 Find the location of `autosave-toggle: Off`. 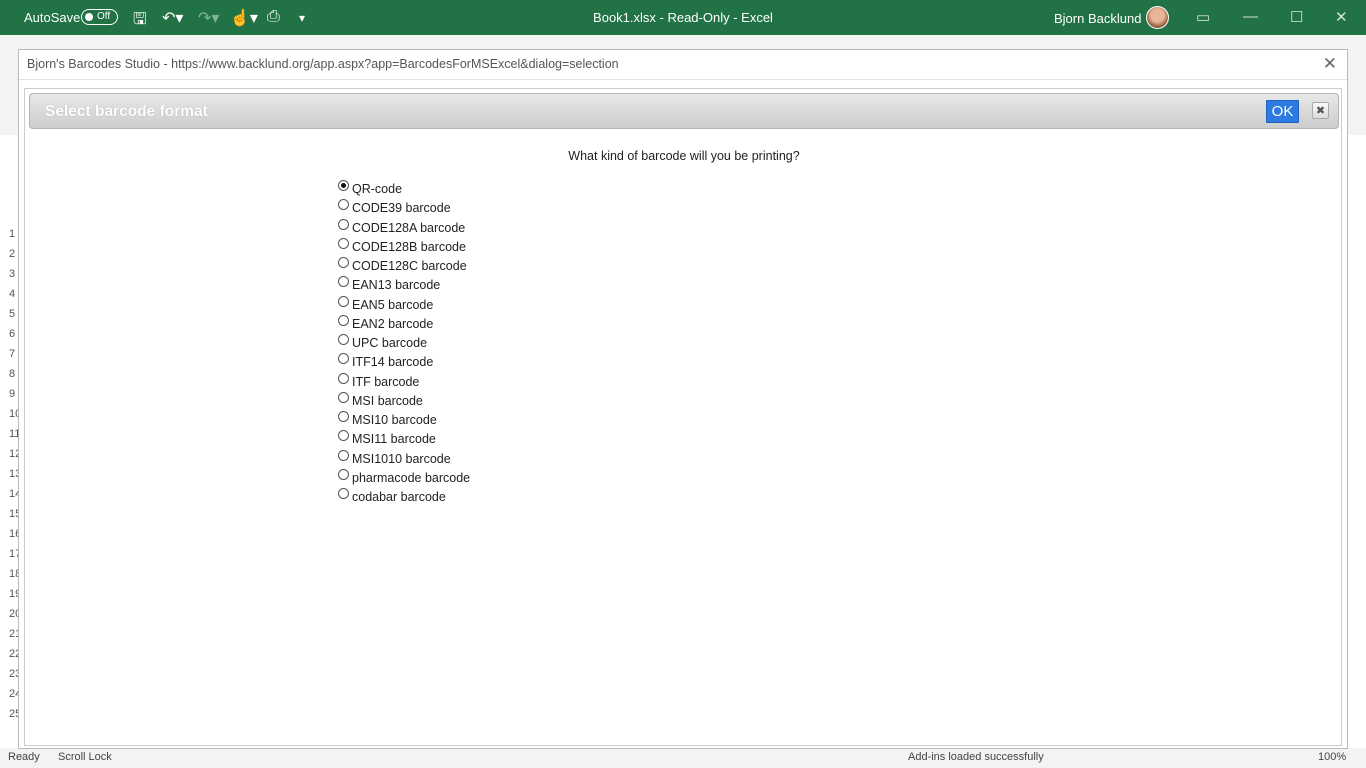

autosave-toggle: Off is located at coordinates (99, 17).